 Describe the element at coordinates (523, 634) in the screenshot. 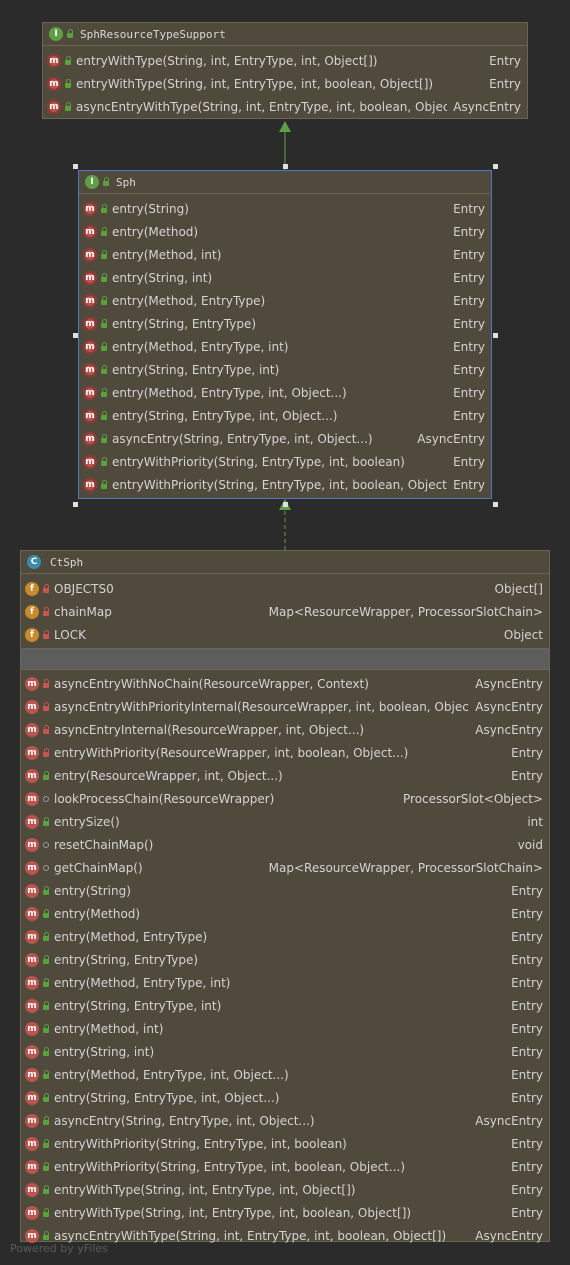

I see `return-type: Object` at that location.